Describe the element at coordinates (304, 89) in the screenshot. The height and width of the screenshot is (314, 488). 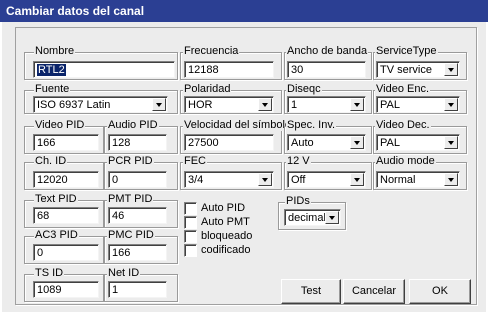
I see `diseqc-label: Diseqc` at that location.